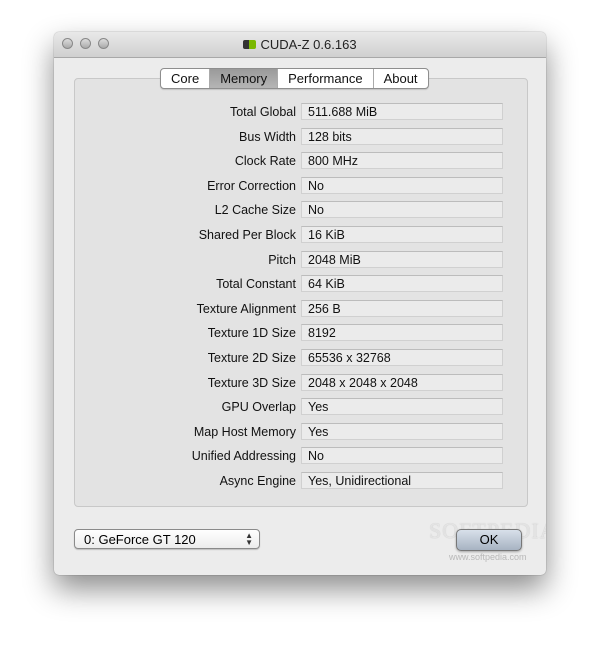 This screenshot has width=600, height=650. Describe the element at coordinates (402, 111) in the screenshot. I see `row-value: 511.688 MiB` at that location.